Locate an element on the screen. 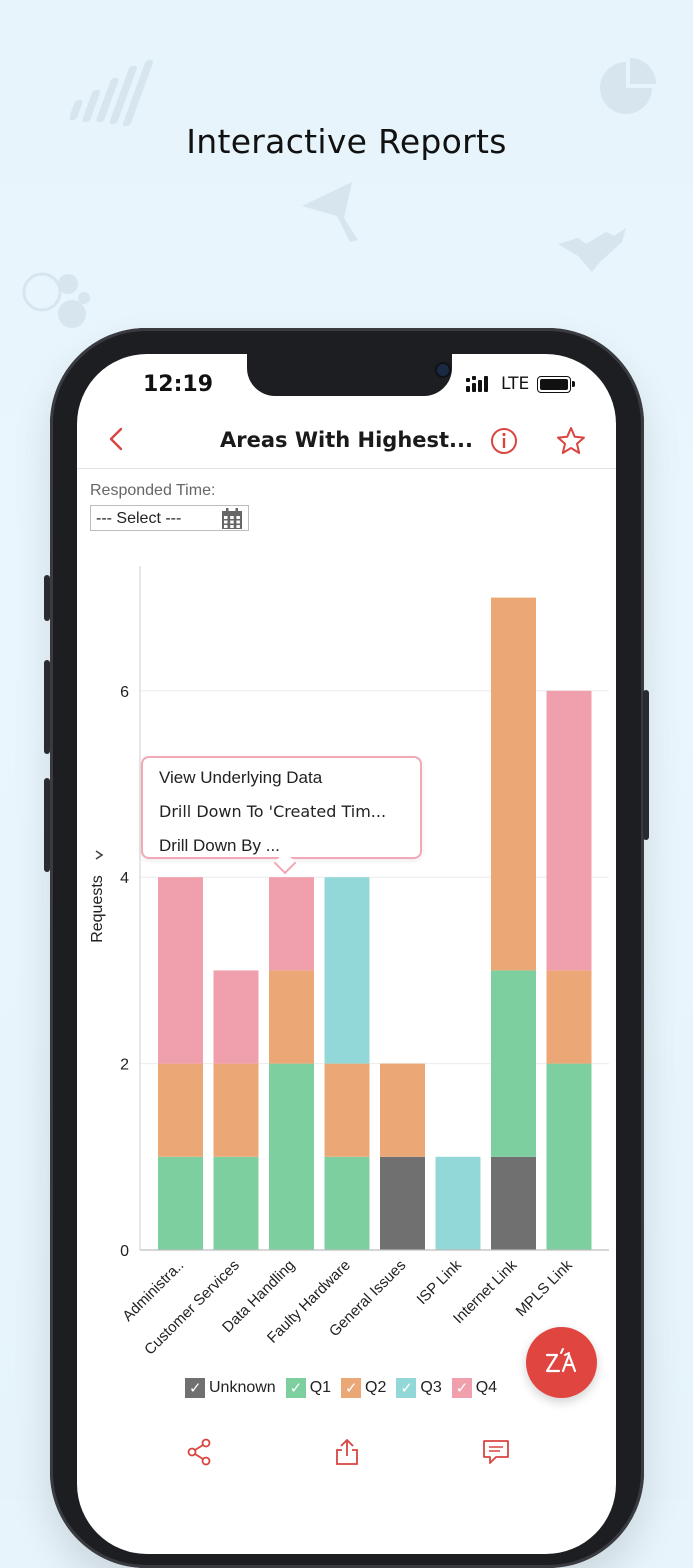 The height and width of the screenshot is (1568, 693). zia-assistant-icon is located at coordinates (561, 1360).